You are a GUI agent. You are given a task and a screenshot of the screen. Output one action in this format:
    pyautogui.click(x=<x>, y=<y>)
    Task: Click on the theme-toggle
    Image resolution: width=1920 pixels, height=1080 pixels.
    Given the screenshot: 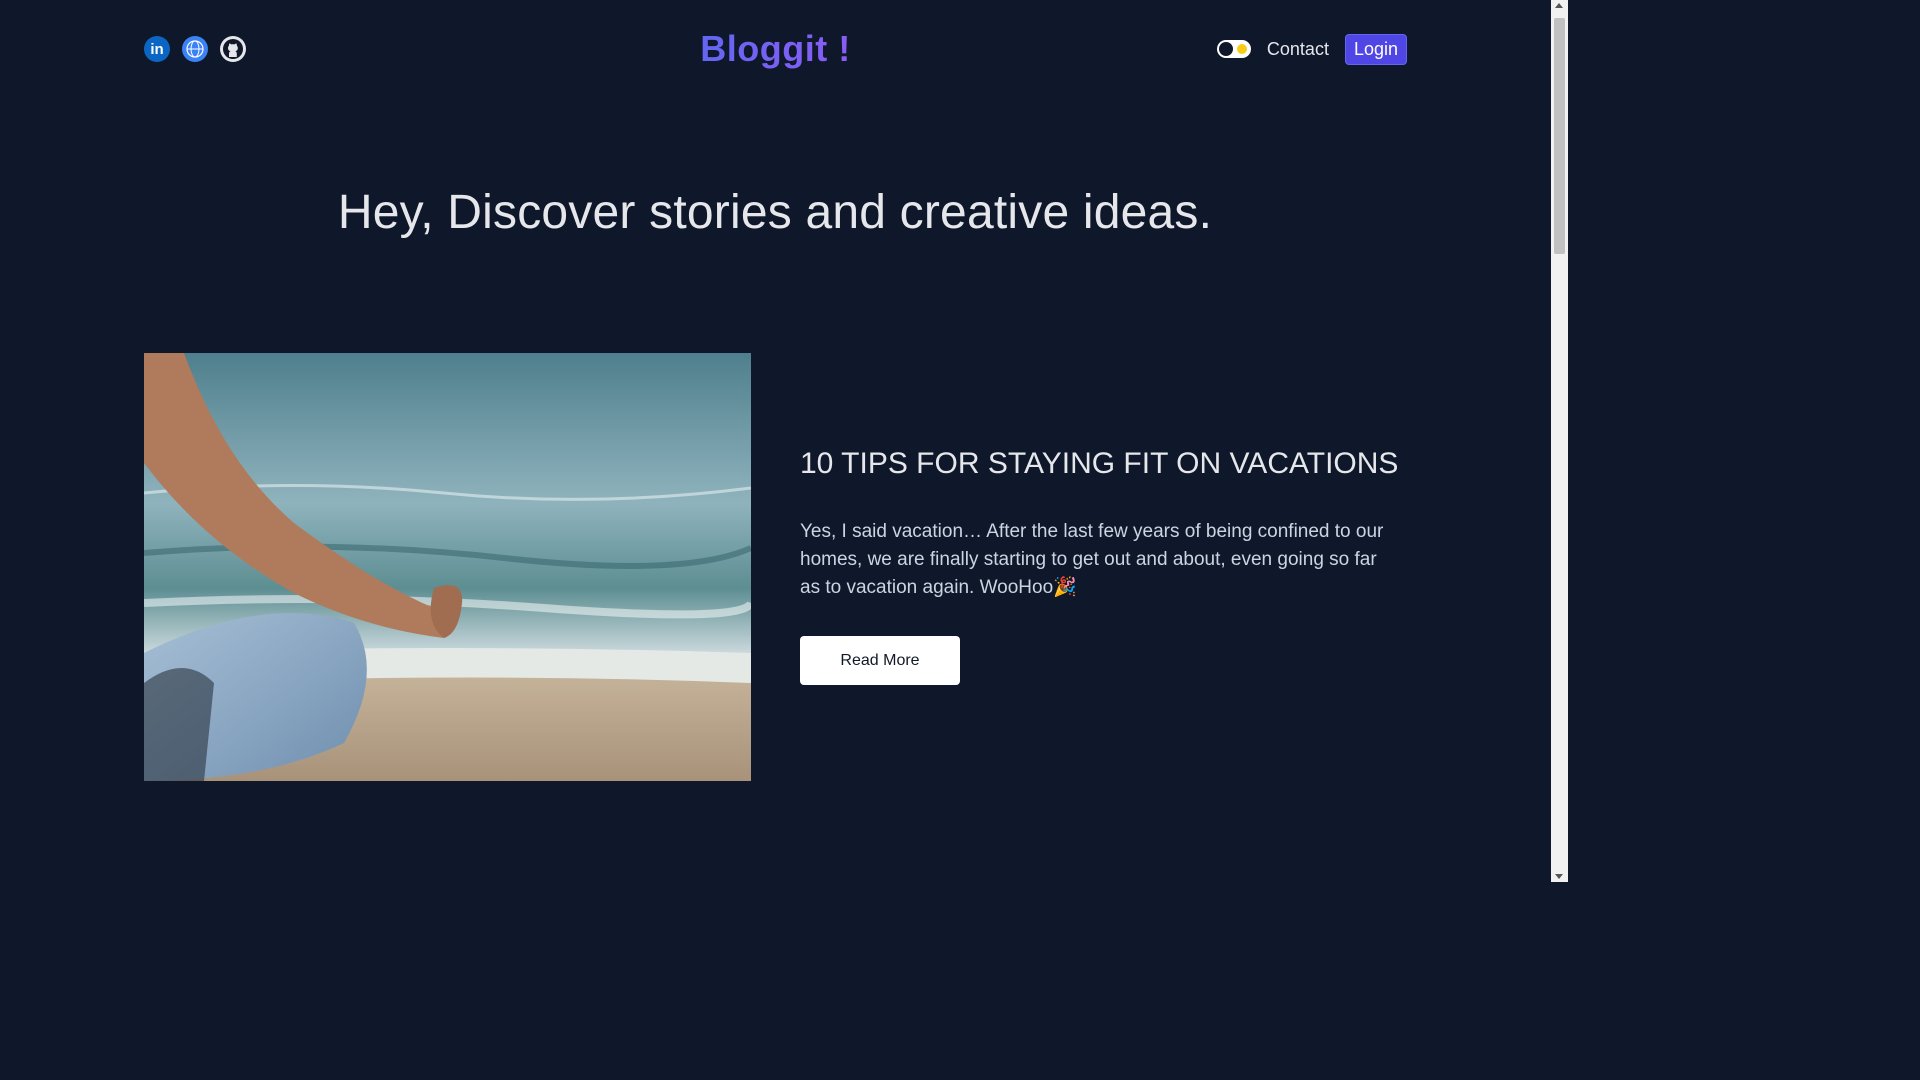 What is the action you would take?
    pyautogui.click(x=1233, y=49)
    